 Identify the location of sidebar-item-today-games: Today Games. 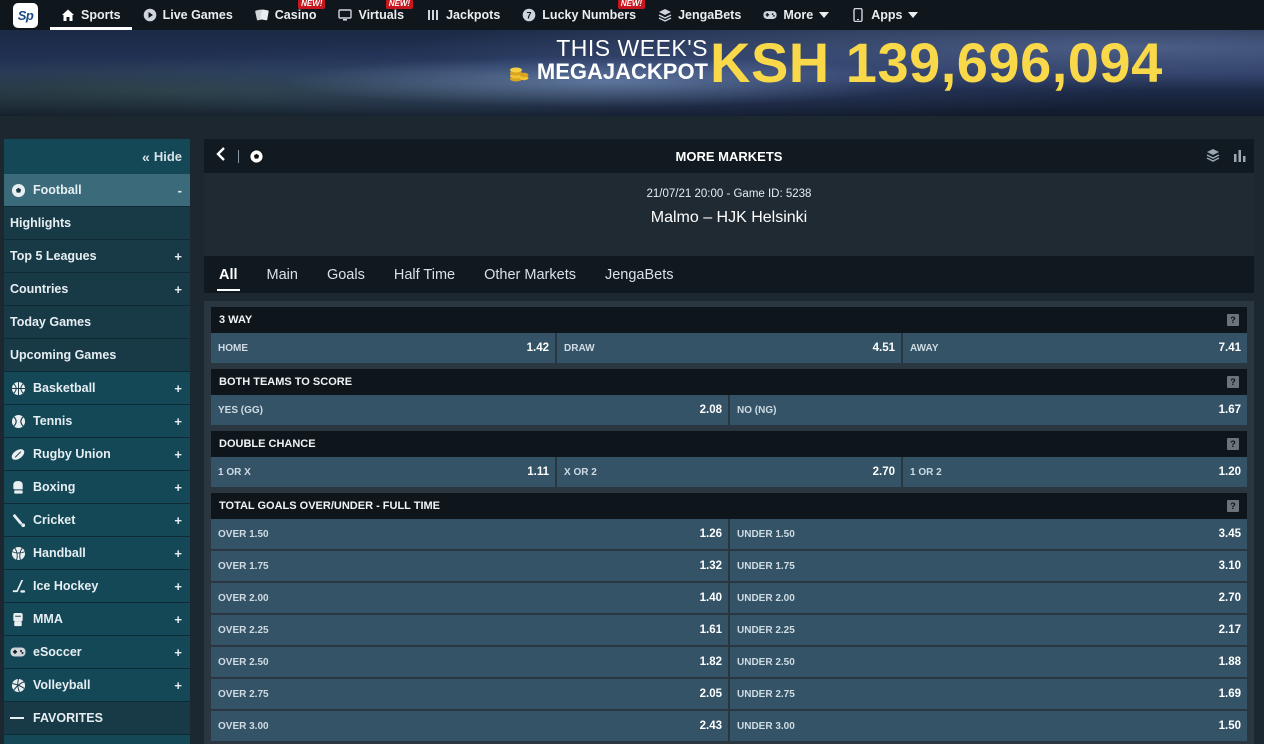
(97, 322).